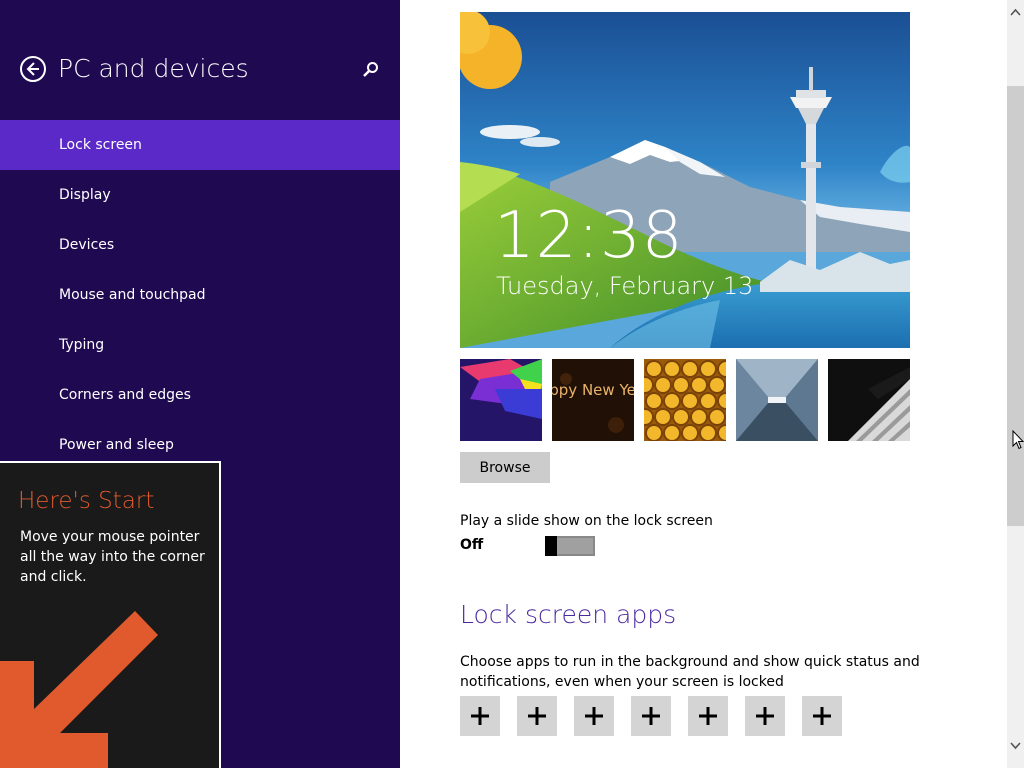 This screenshot has height=768, width=1024. What do you see at coordinates (200, 295) in the screenshot?
I see `nav-item-mouse-and-touchpad: Mouse and touchpad` at bounding box center [200, 295].